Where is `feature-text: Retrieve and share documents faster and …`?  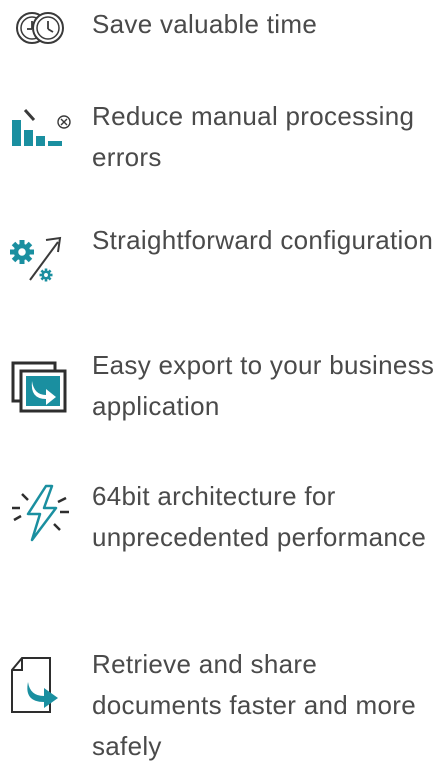 feature-text: Retrieve and share documents faster and … is located at coordinates (254, 705).